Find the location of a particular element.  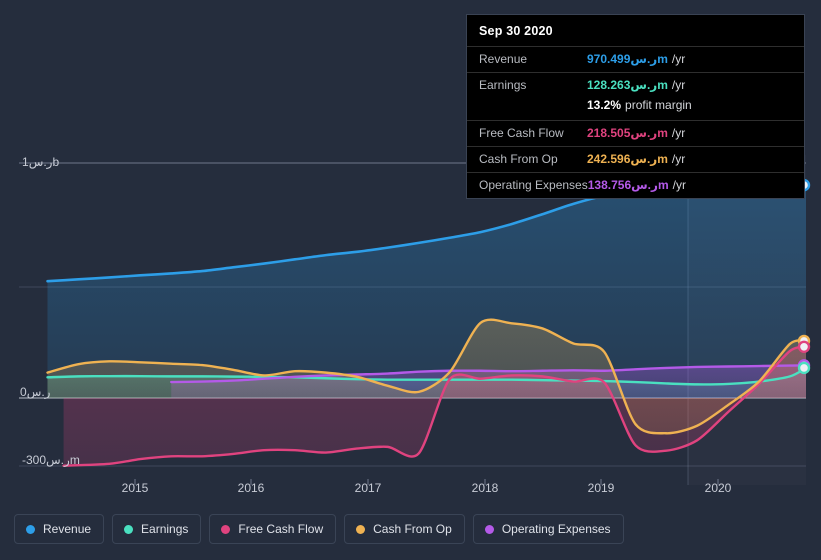

tooltip-row-label: Revenue is located at coordinates (503, 59).